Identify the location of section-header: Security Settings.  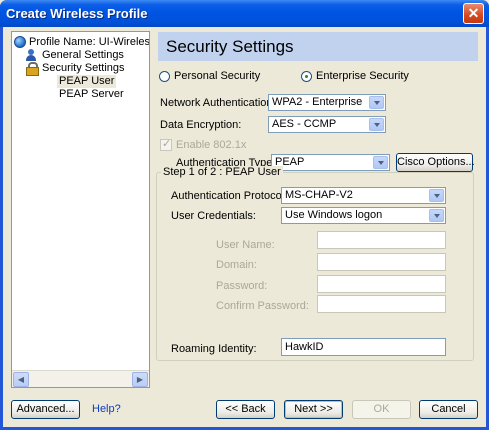
(318, 46).